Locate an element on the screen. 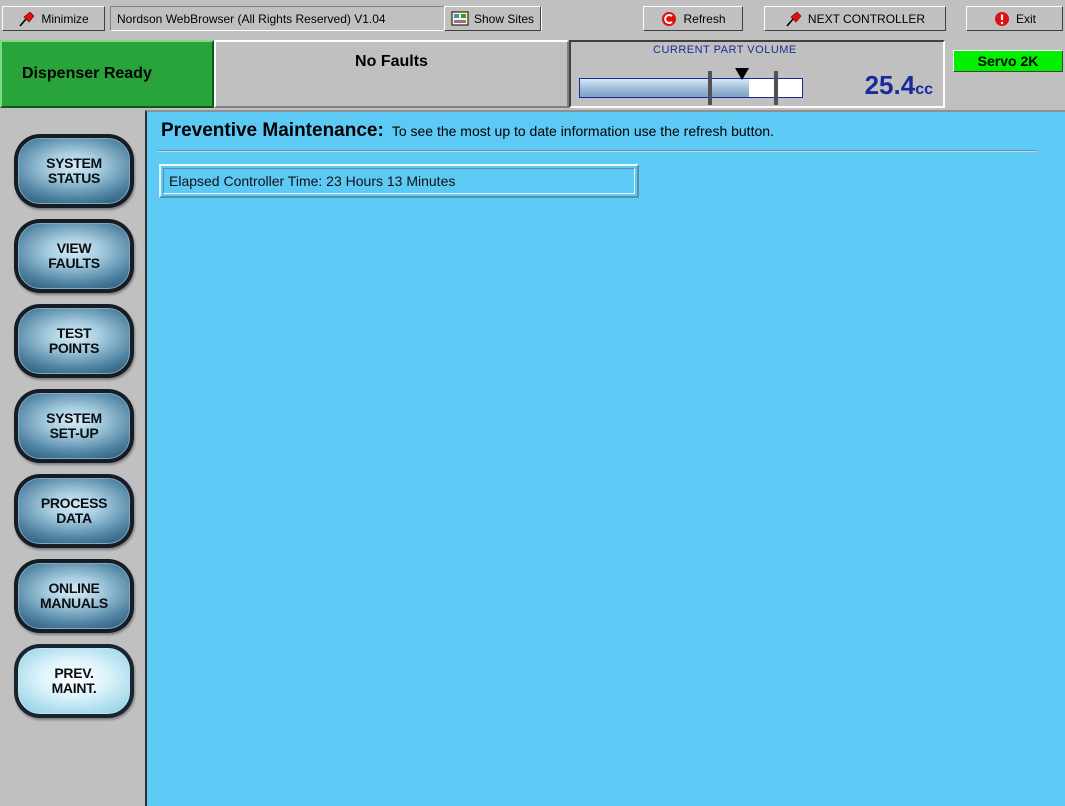 Image resolution: width=1065 pixels, height=806 pixels. exit-icon is located at coordinates (1002, 19).